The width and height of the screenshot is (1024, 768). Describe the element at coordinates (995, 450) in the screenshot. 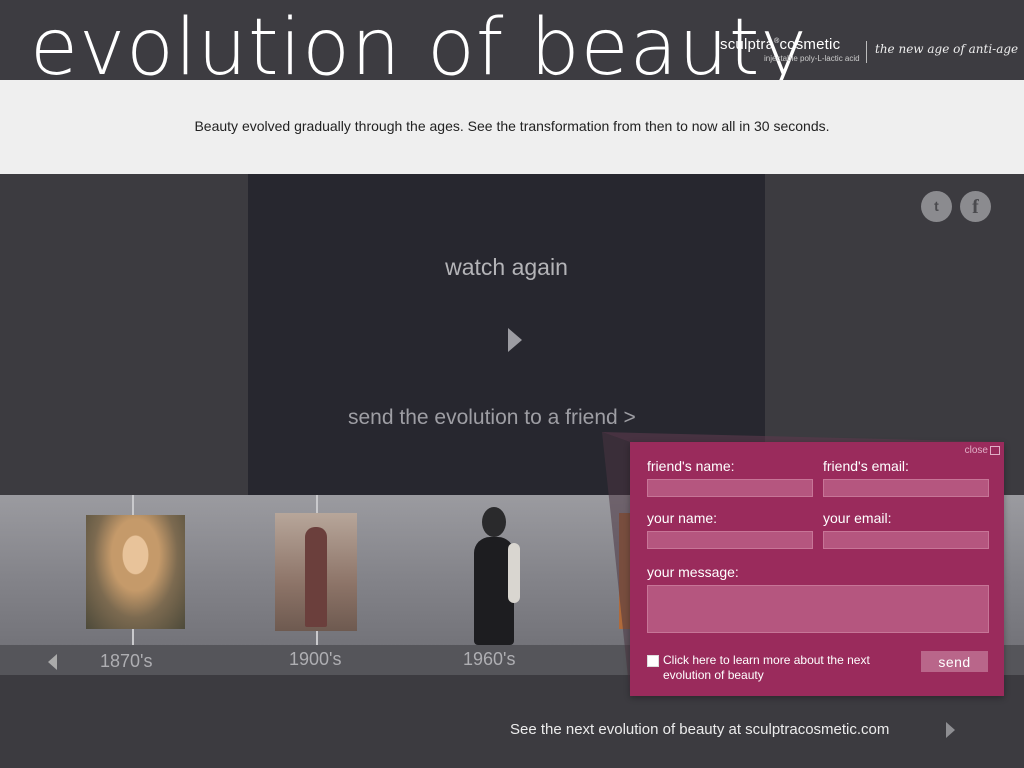

I see `close-icon` at that location.